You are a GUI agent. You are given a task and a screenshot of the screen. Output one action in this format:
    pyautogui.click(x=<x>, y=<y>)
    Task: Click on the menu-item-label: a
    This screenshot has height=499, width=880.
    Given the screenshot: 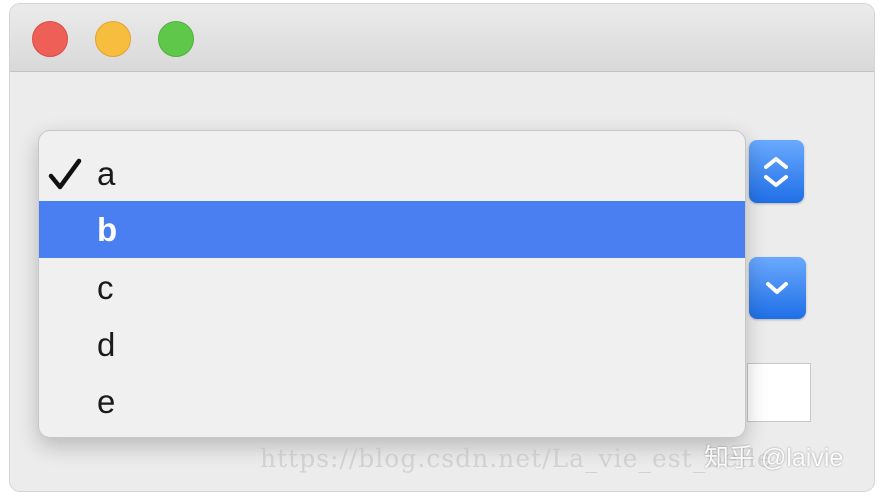 What is the action you would take?
    pyautogui.click(x=106, y=173)
    